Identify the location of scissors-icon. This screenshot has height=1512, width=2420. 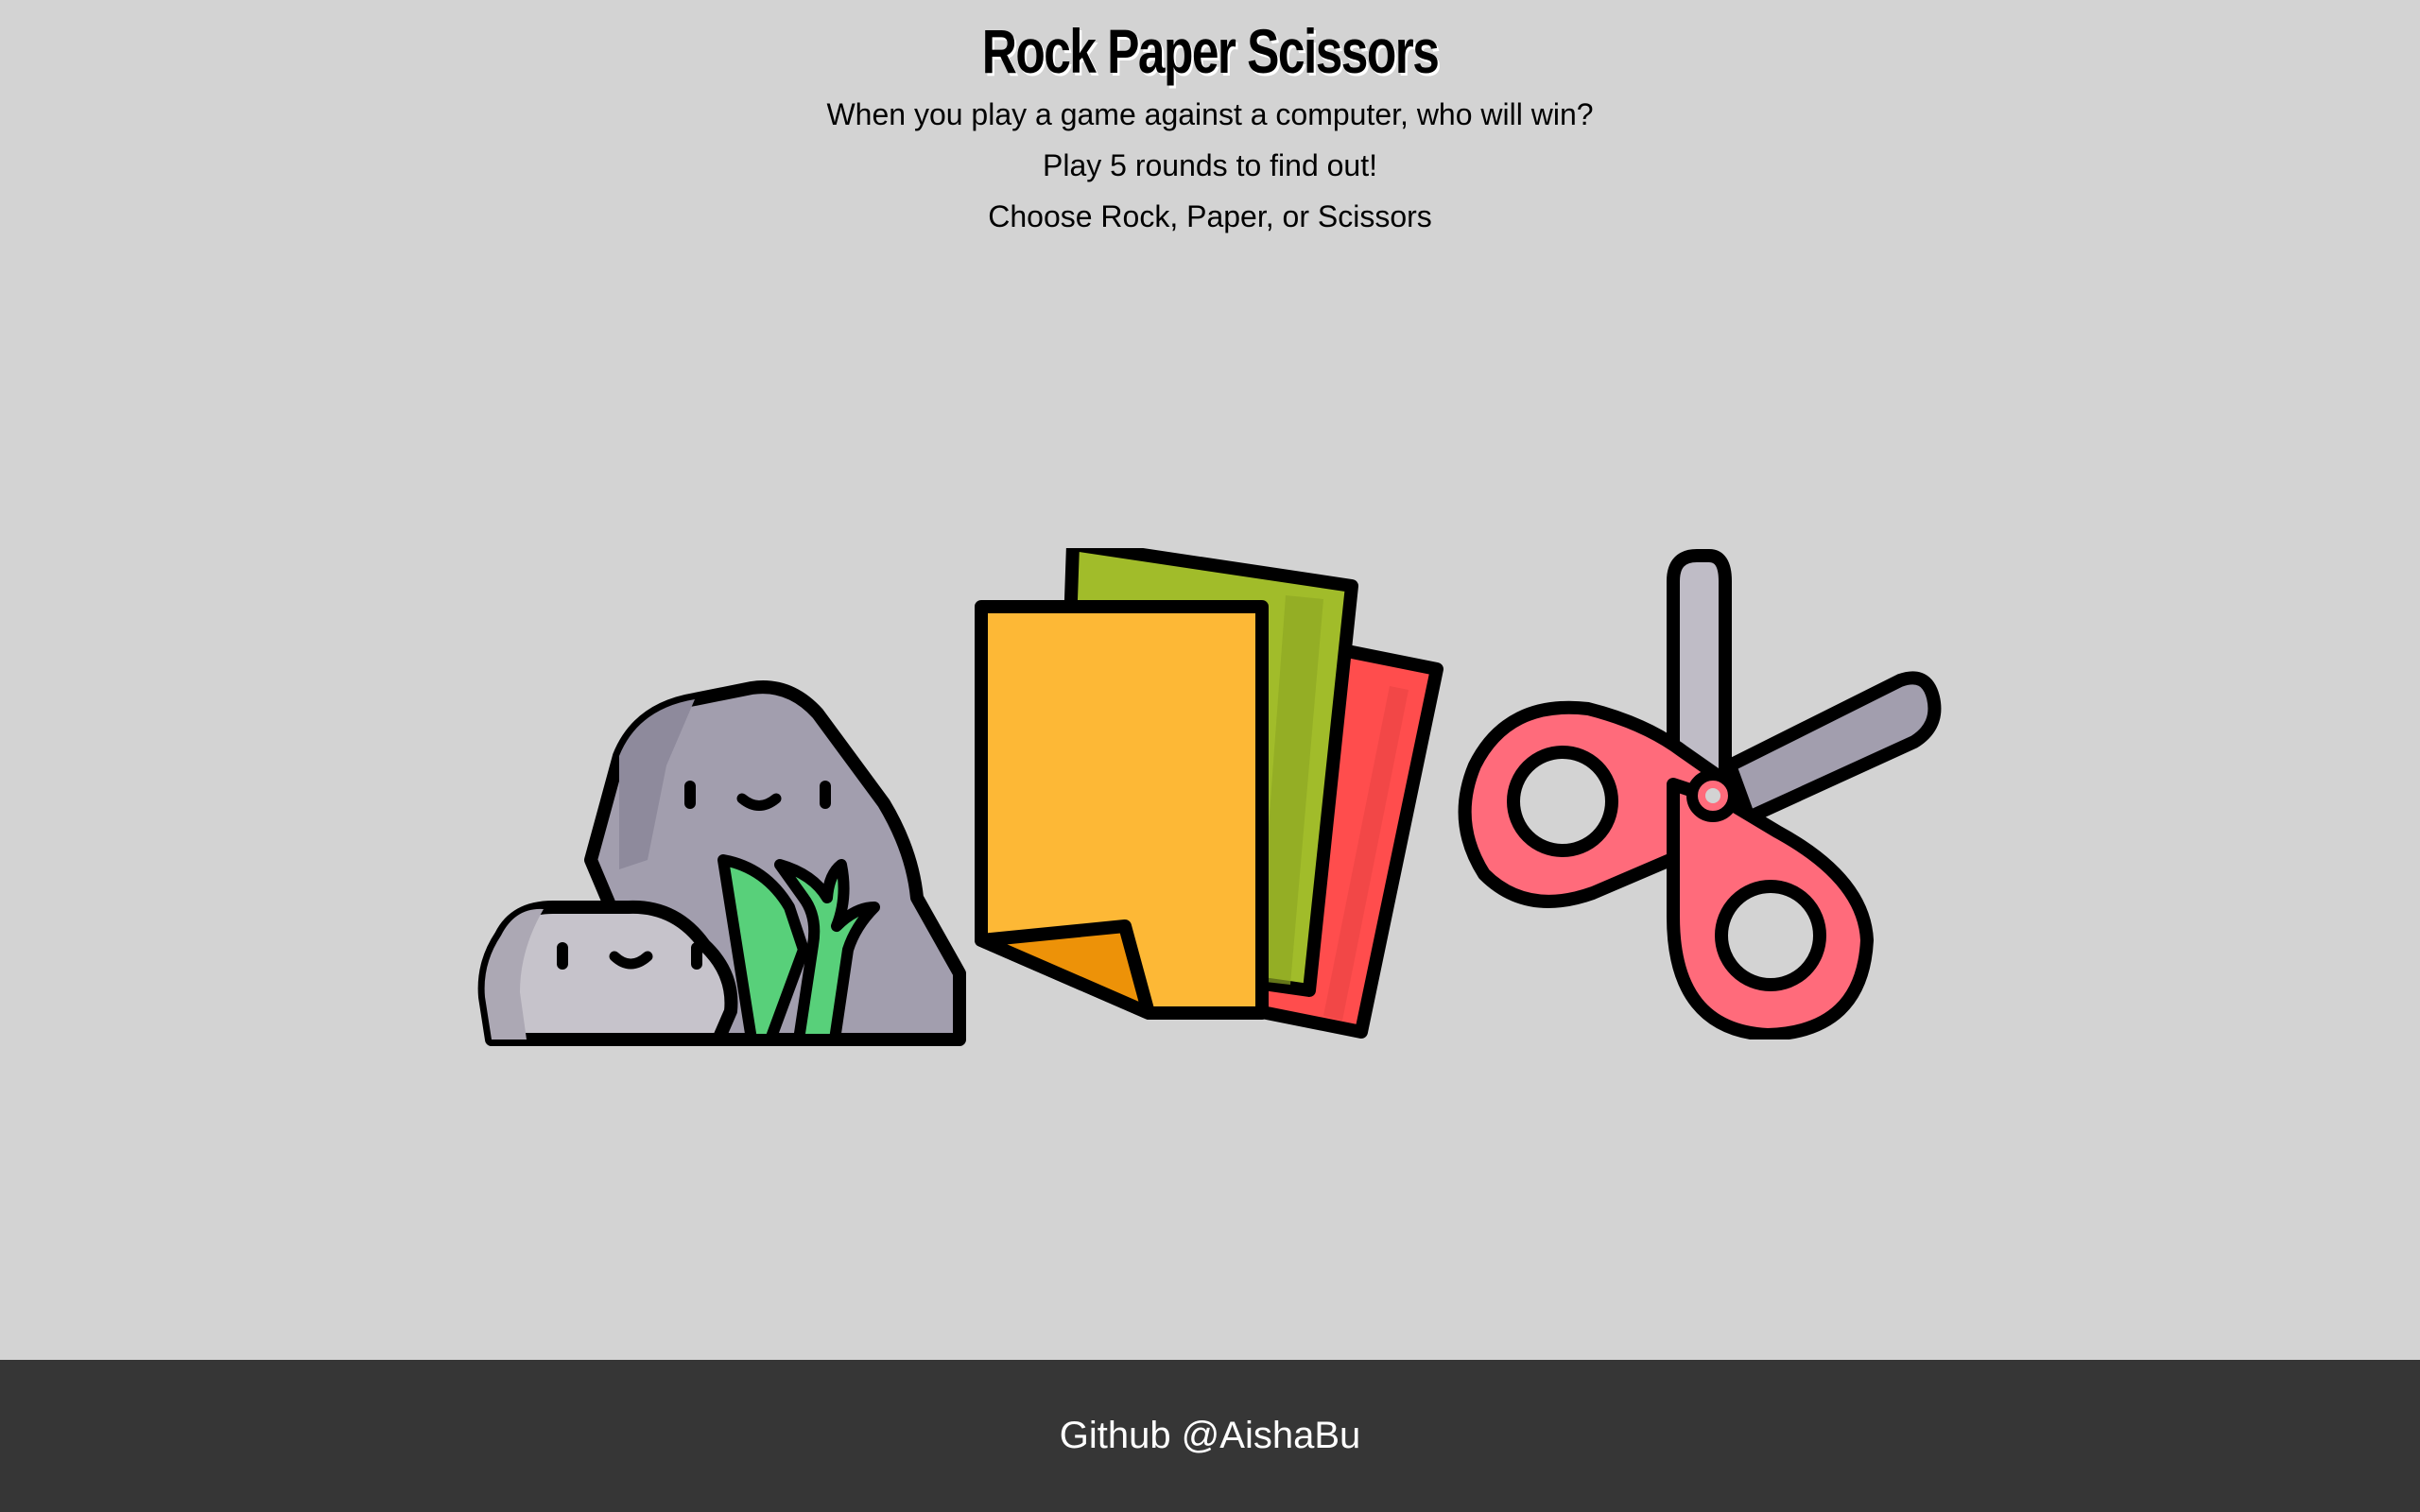
(1700, 794).